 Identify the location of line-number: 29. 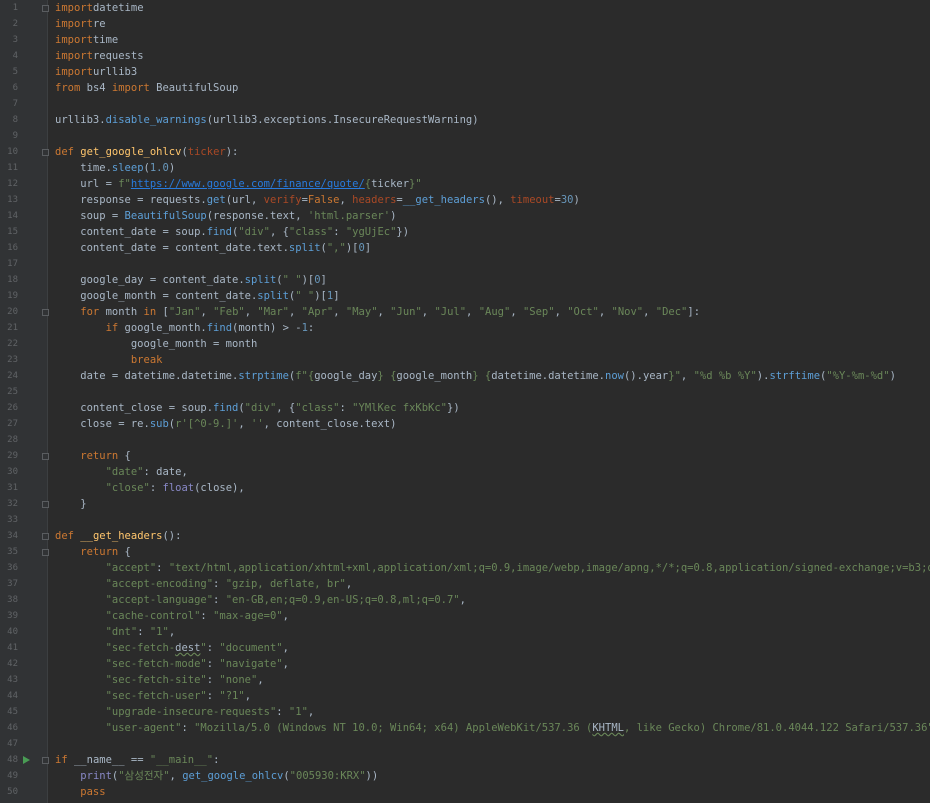
(12, 456).